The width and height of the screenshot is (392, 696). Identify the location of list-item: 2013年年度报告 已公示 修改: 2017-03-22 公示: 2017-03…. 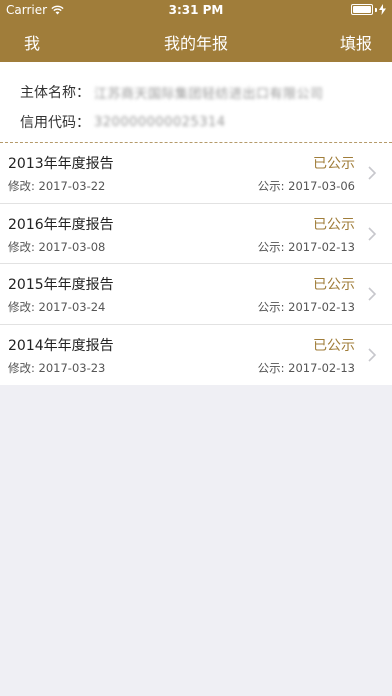
(196, 173).